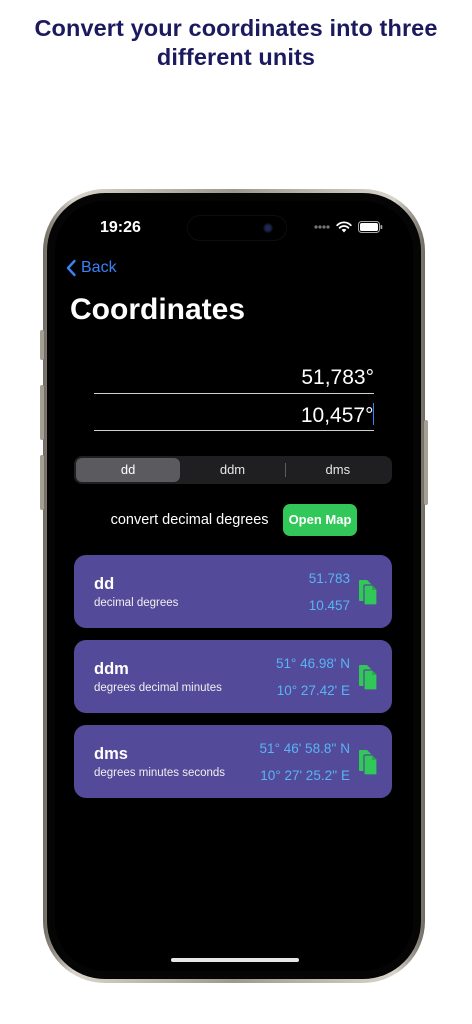 This screenshot has height=1024, width=472. I want to click on card-longitude-value: 10.457, so click(329, 605).